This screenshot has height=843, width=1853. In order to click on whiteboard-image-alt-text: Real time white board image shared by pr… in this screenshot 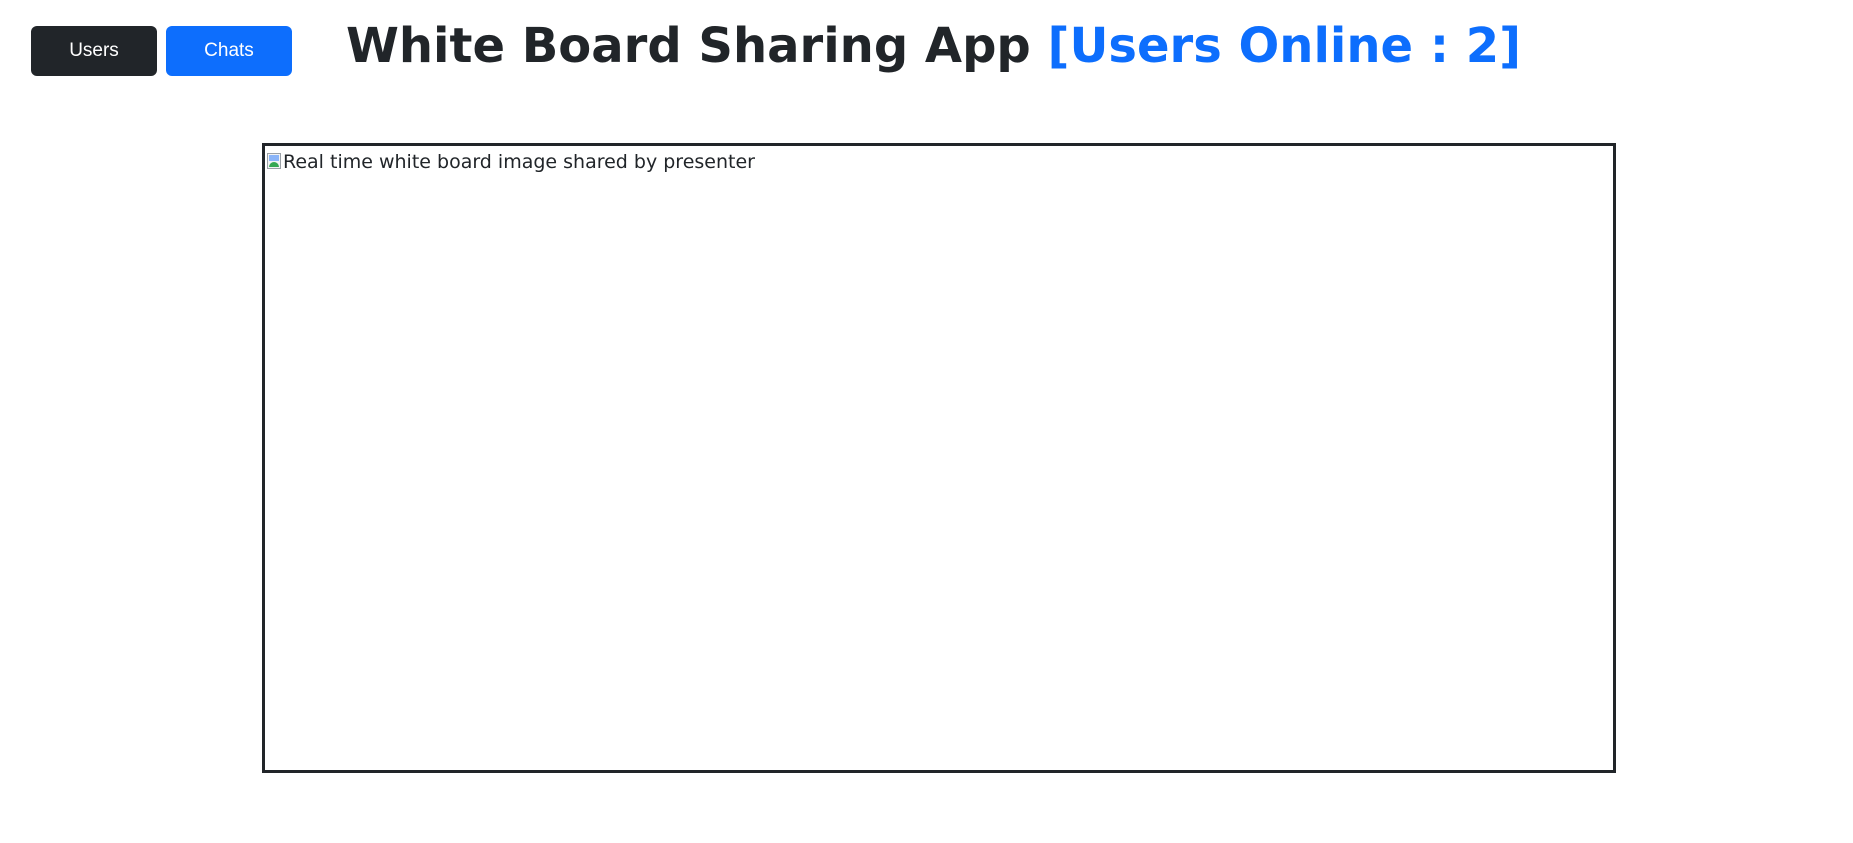, I will do `click(519, 162)`.